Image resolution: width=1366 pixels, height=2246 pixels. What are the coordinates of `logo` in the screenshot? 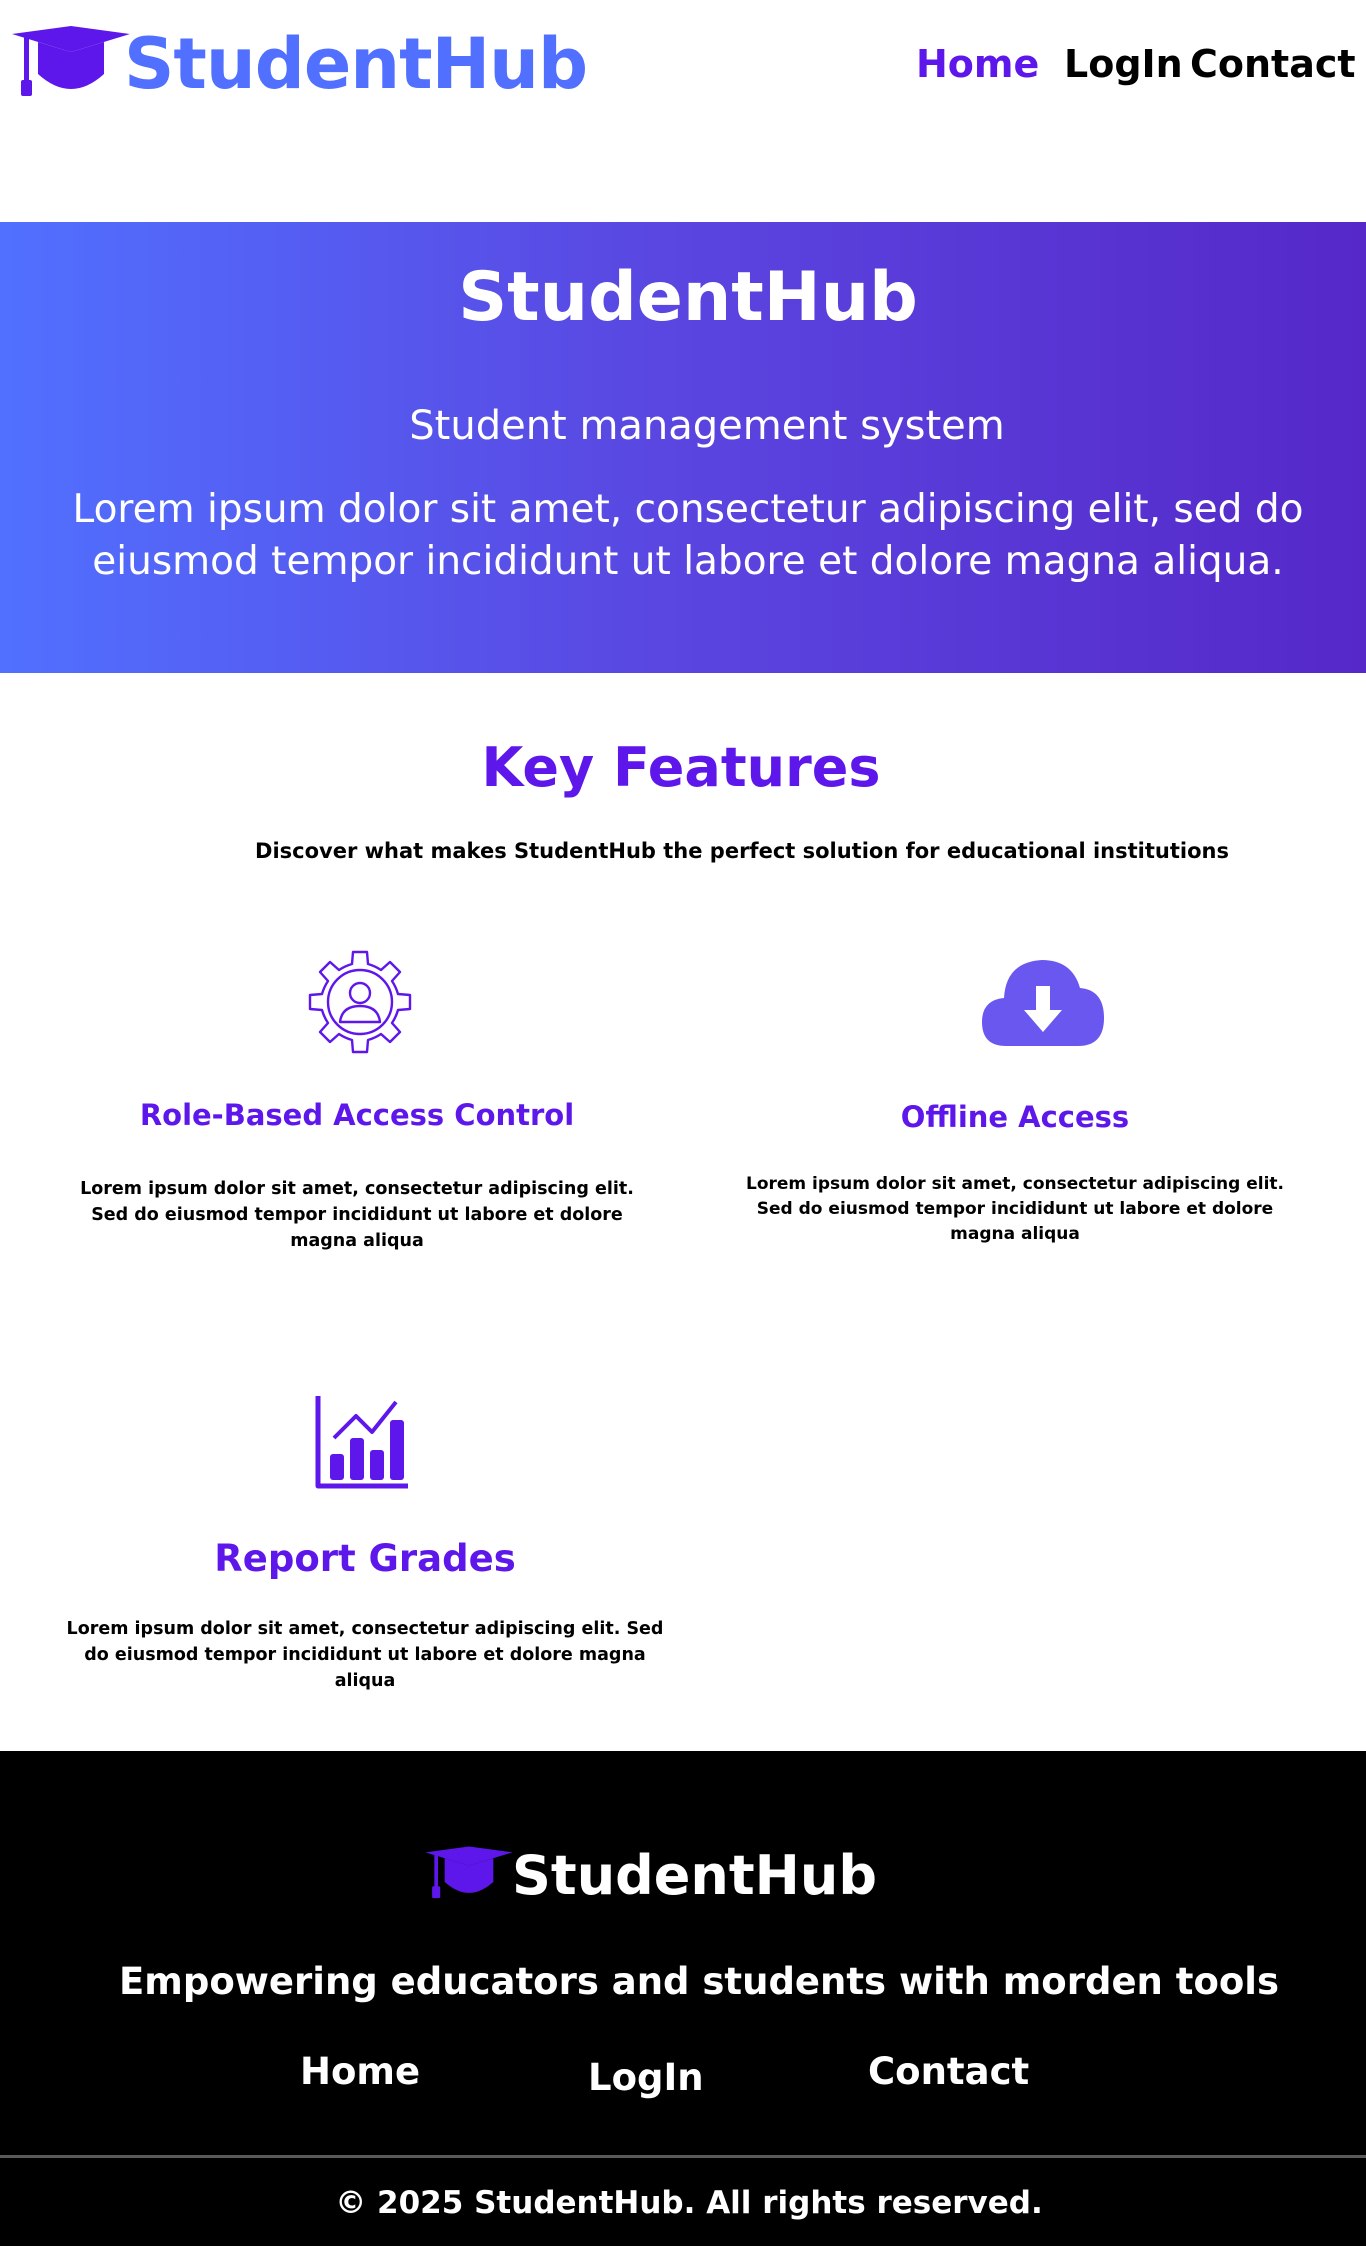 It's located at (71, 62).